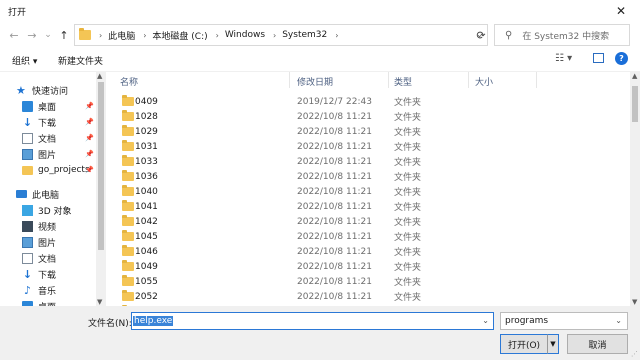  Describe the element at coordinates (368, 236) in the screenshot. I see `table-row: 1045 2022/10/8 11:21 文件夹` at that location.